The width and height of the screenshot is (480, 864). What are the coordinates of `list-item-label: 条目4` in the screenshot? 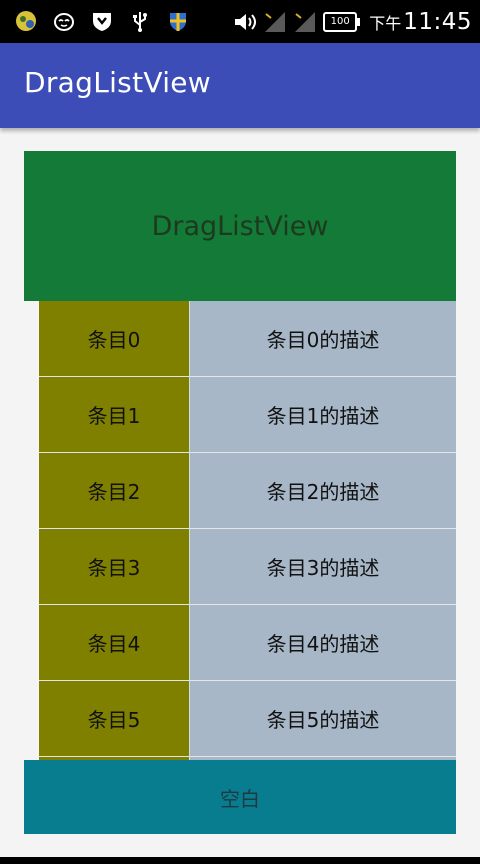 It's located at (114, 642).